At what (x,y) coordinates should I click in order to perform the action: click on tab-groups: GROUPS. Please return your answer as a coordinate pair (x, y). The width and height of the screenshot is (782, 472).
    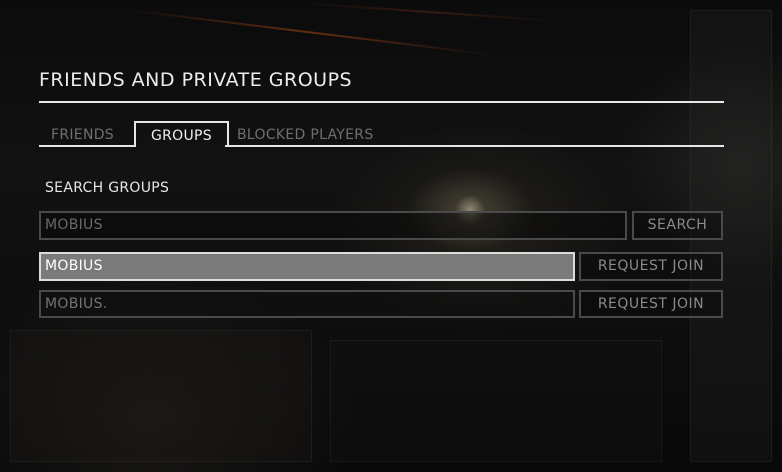
    Looking at the image, I should click on (181, 134).